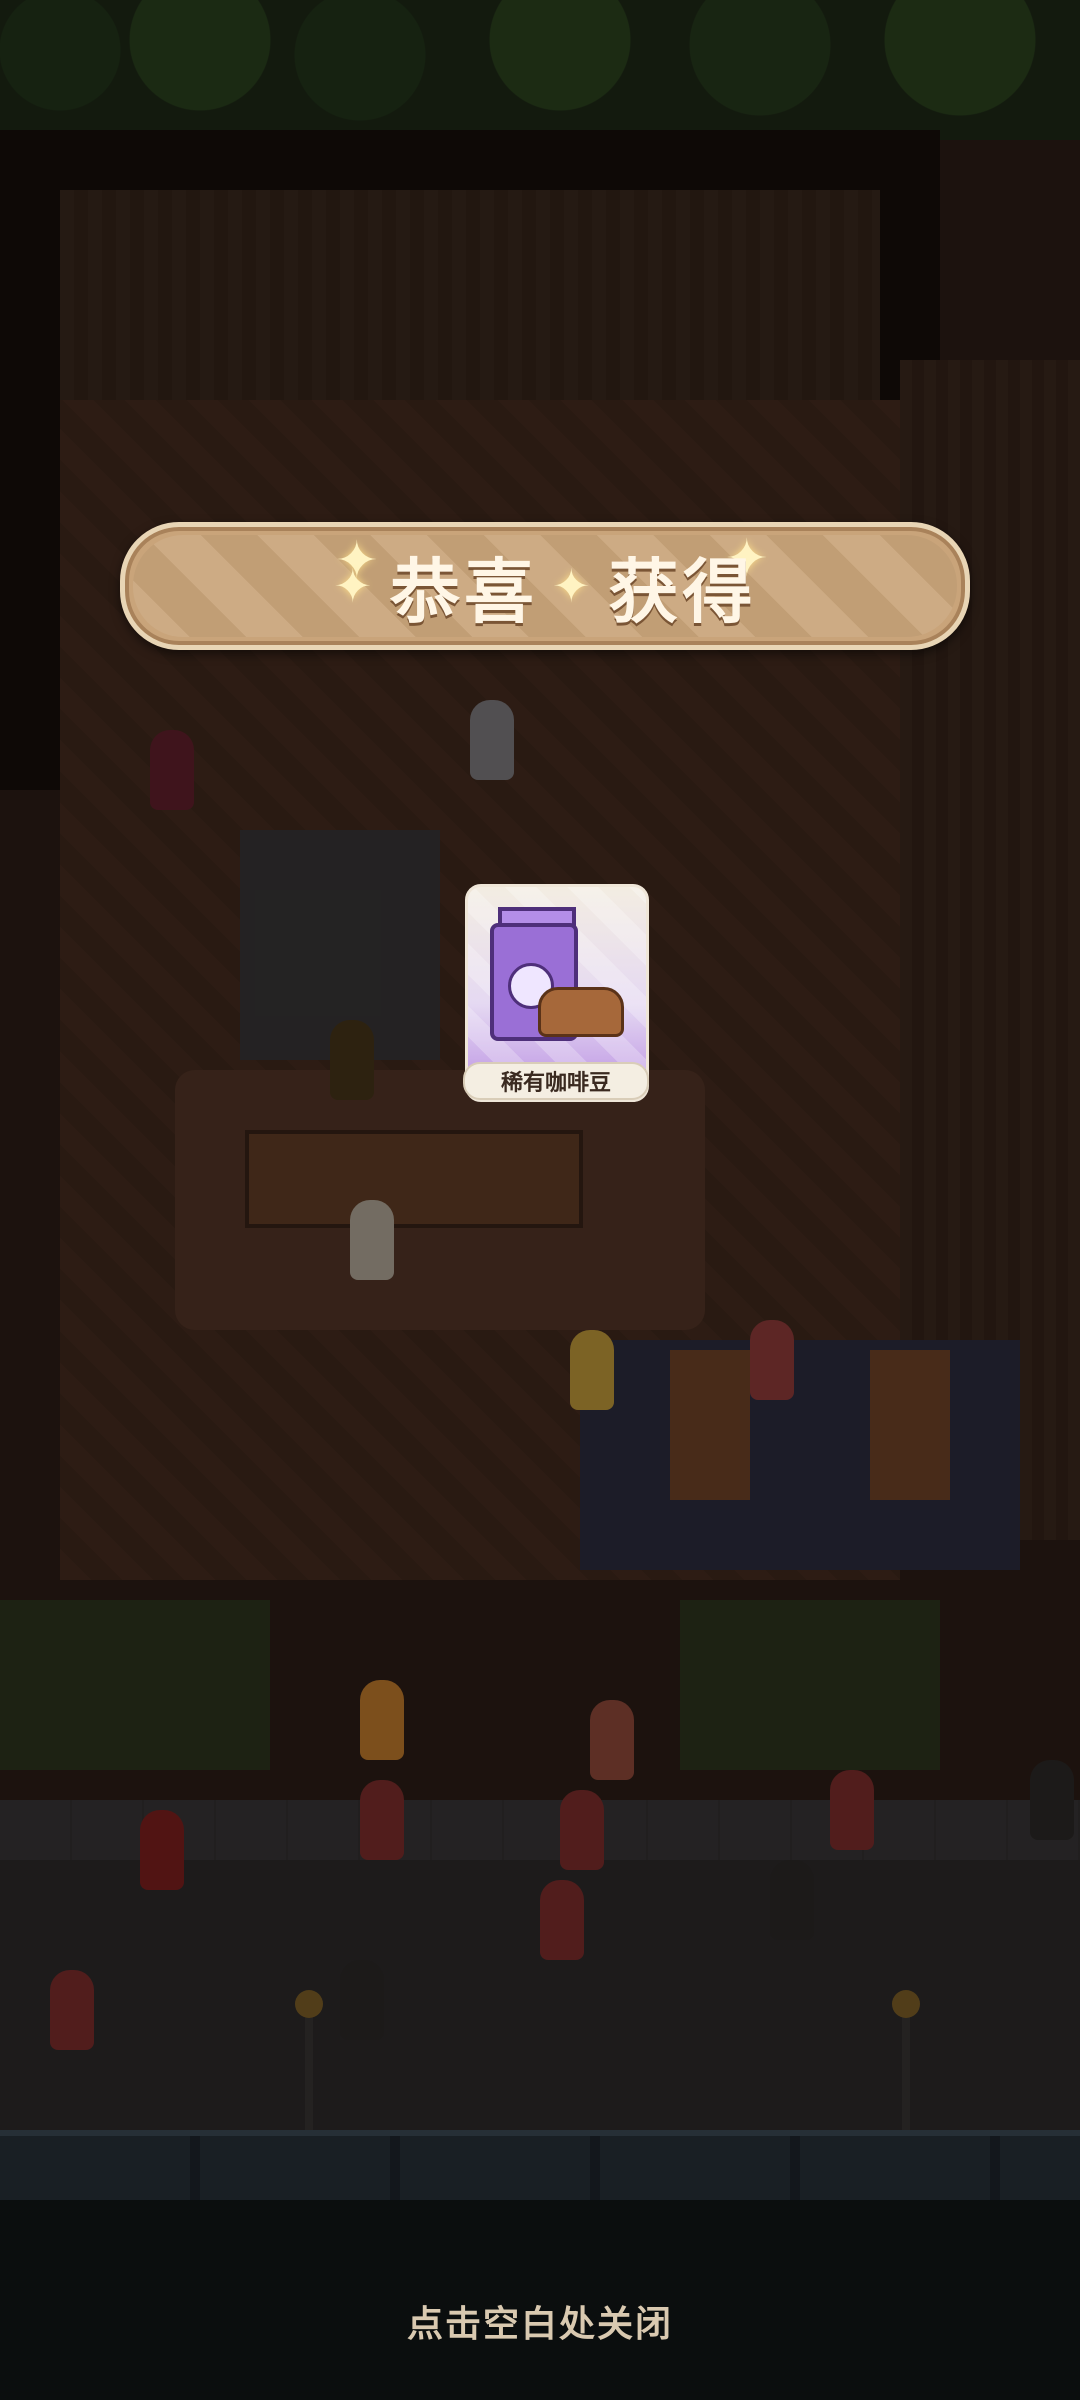 The height and width of the screenshot is (2400, 1080). Describe the element at coordinates (581, 1012) in the screenshot. I see `coffee-beans-icon` at that location.